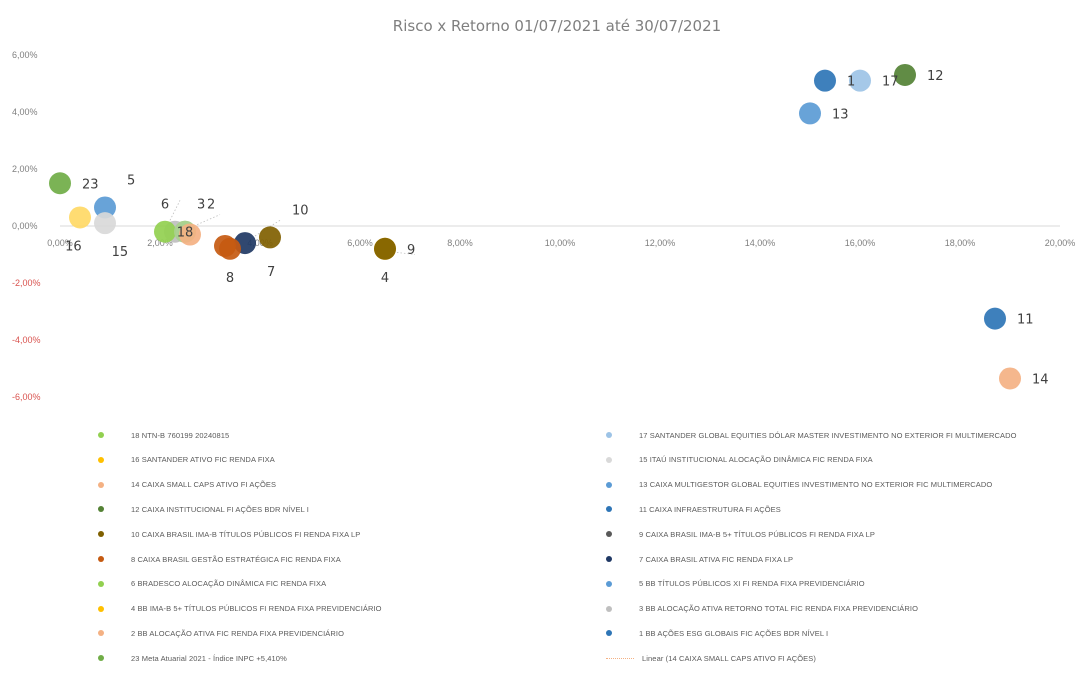 The height and width of the screenshot is (697, 1088). What do you see at coordinates (300, 210) in the screenshot?
I see `point-label-10: 10` at bounding box center [300, 210].